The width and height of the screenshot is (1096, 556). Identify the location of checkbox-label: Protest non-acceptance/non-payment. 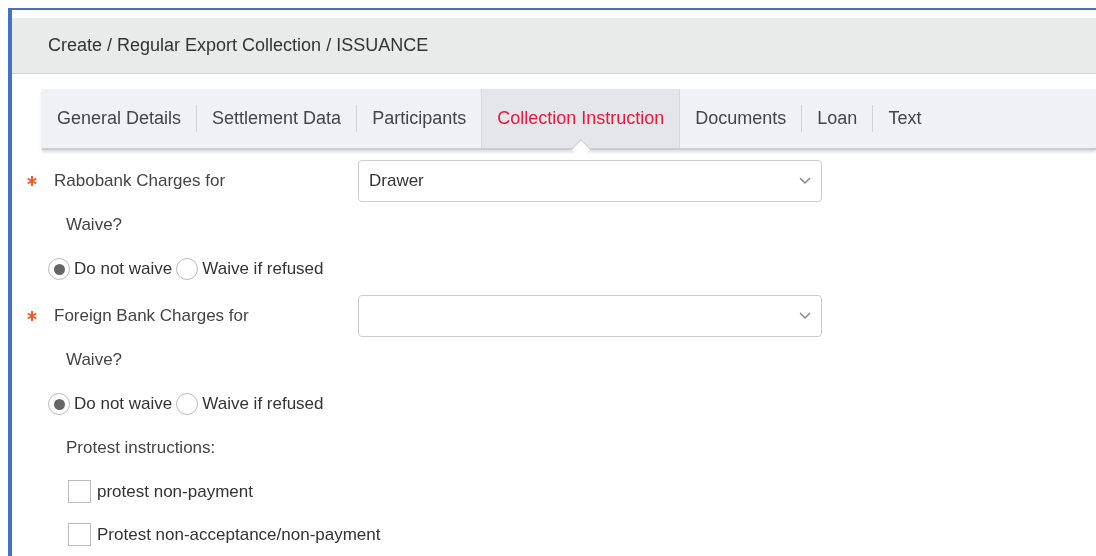
(239, 534).